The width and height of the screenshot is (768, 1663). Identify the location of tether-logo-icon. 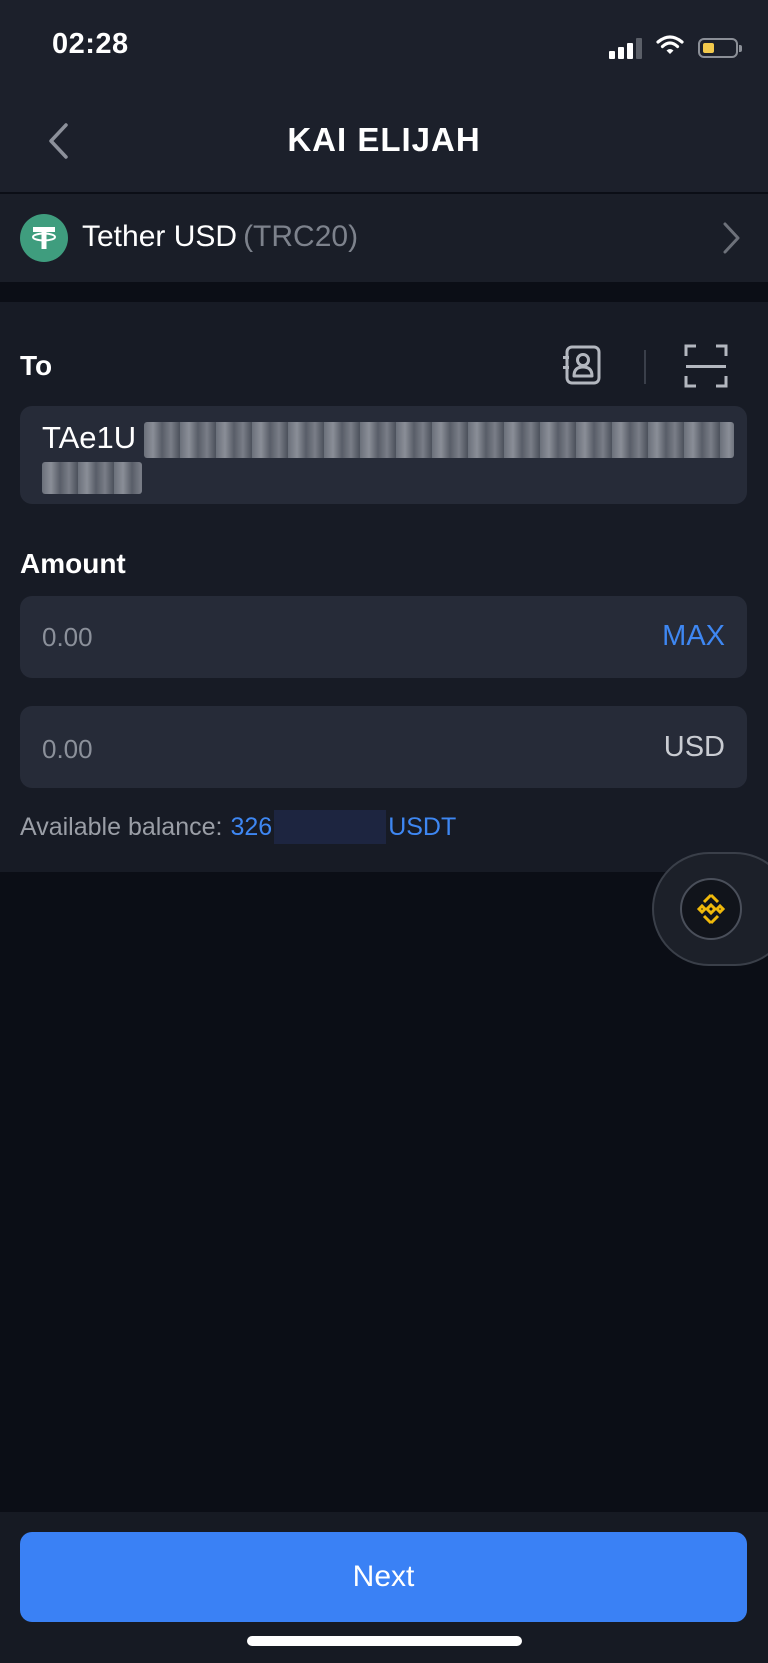
(44, 238).